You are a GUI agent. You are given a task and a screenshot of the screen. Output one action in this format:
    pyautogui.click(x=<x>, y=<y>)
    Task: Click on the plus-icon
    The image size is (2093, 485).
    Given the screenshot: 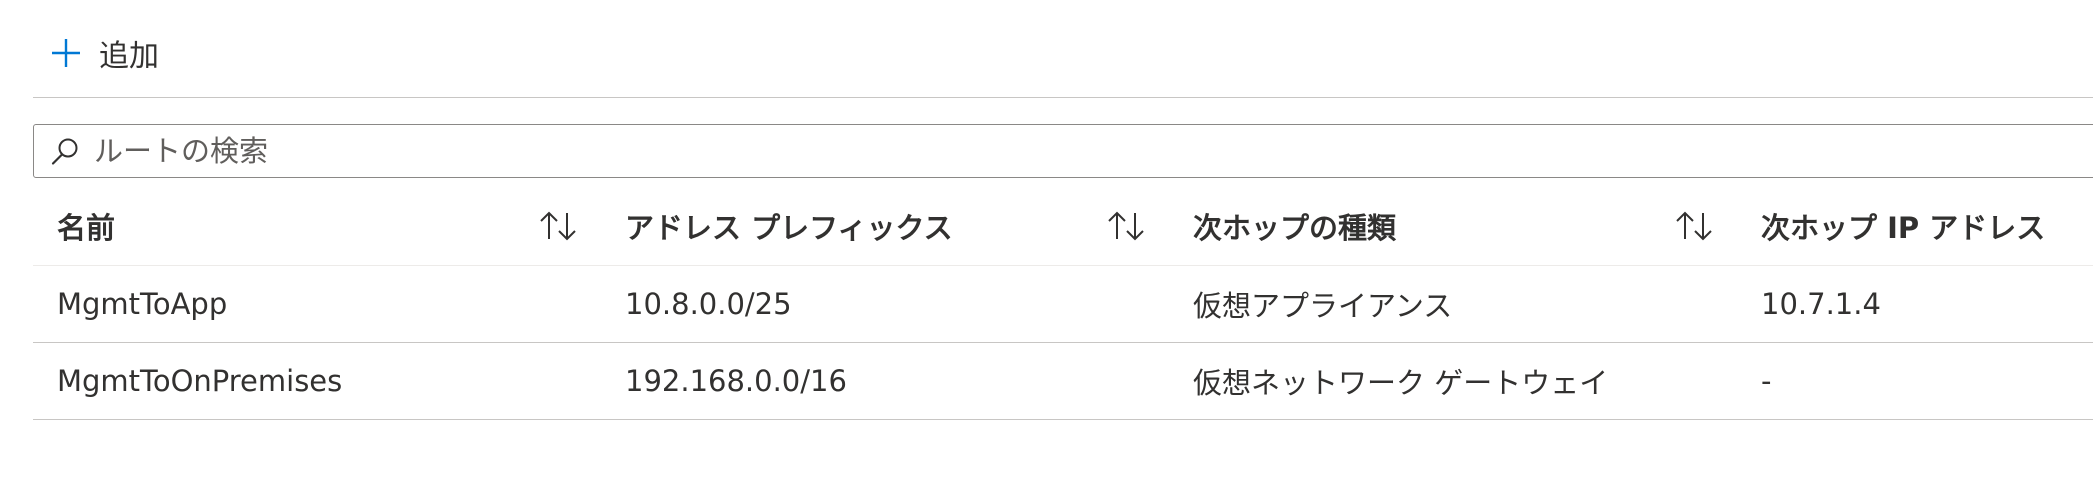 What is the action you would take?
    pyautogui.click(x=66, y=53)
    